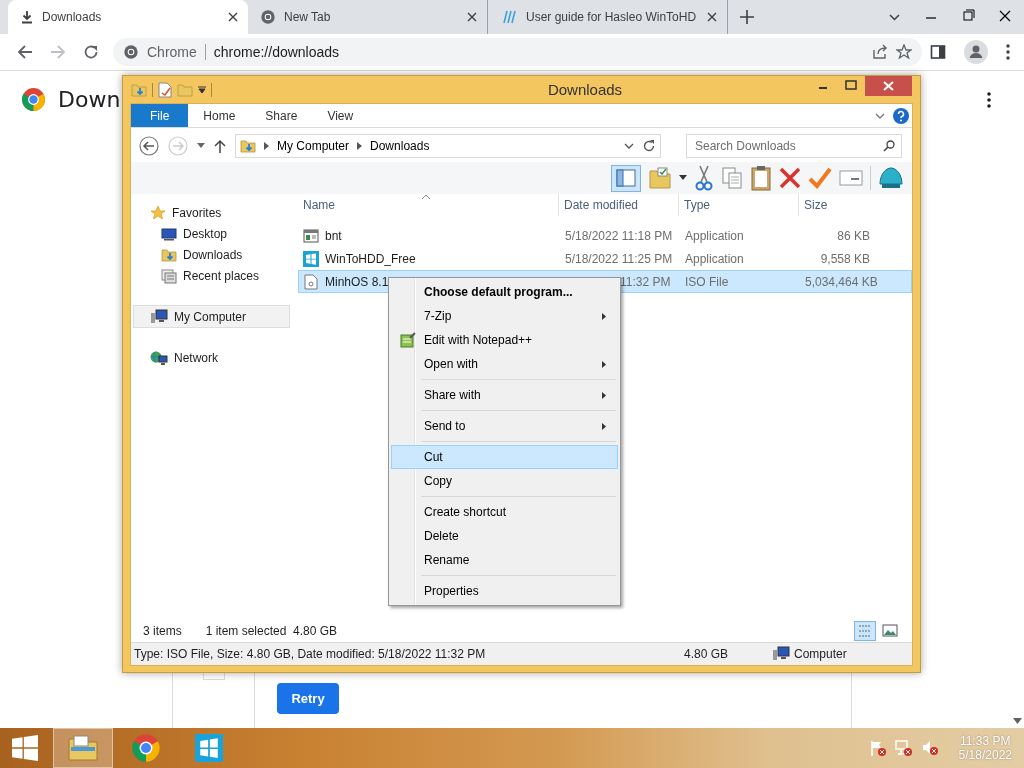  Describe the element at coordinates (211, 233) in the screenshot. I see `nav-item: Desktop` at that location.